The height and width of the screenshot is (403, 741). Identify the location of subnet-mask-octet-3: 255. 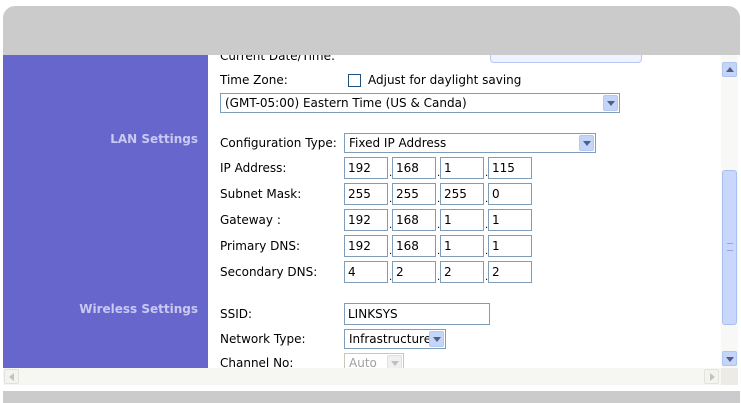
(462, 194).